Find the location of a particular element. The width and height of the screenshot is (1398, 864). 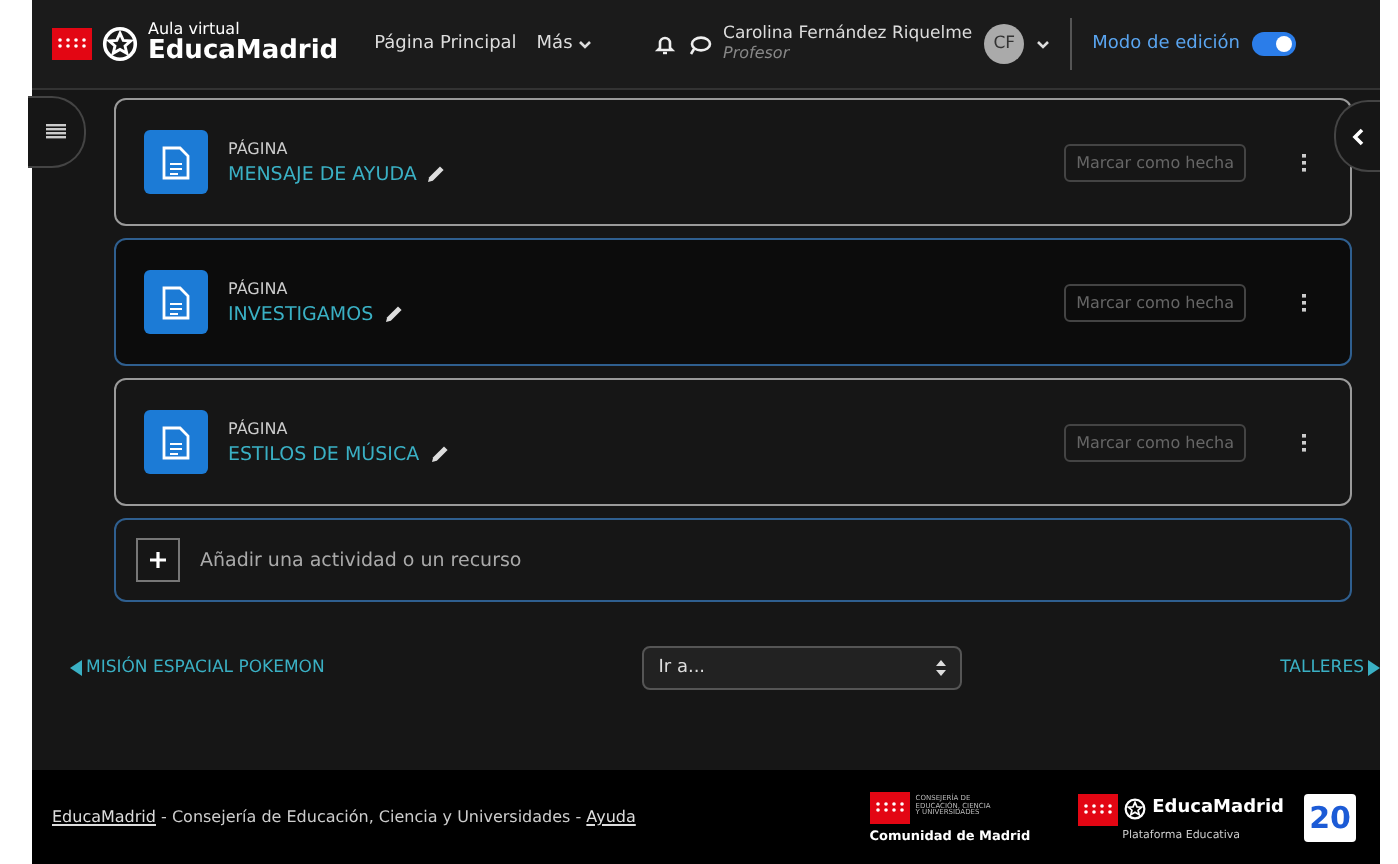

next-section-link: TALLERES is located at coordinates (1330, 668).